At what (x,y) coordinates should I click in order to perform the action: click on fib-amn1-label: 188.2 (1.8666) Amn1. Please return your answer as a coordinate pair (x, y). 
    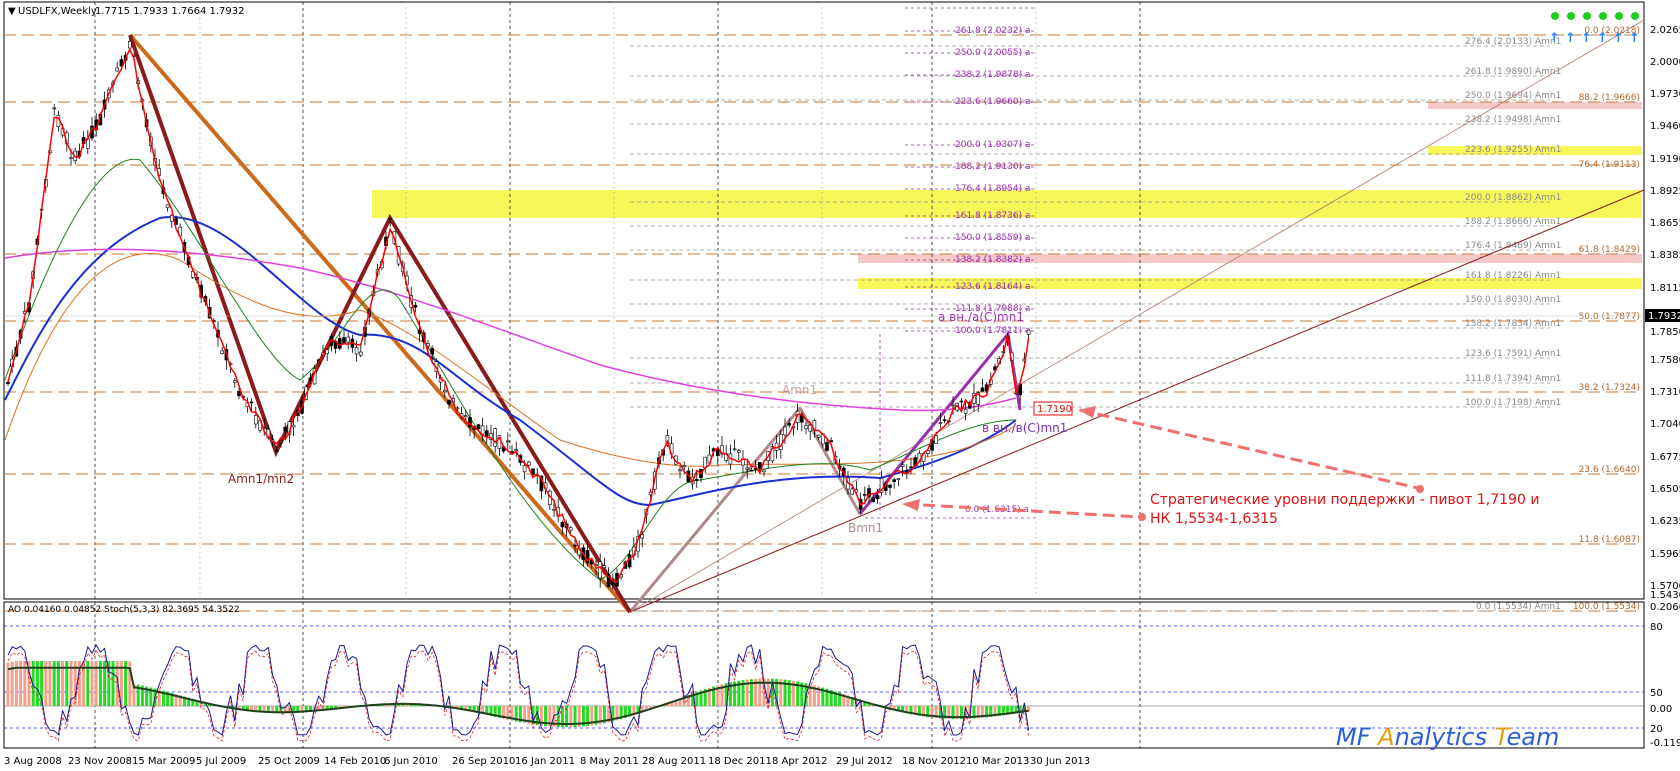
    Looking at the image, I should click on (1513, 222).